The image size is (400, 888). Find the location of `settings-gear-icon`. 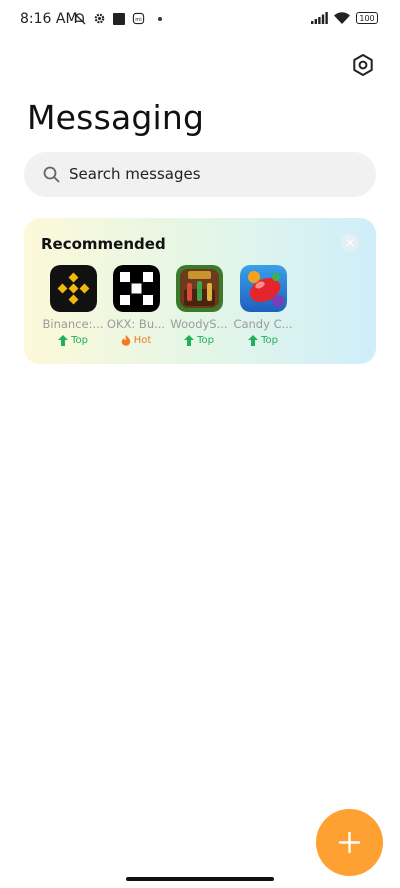

settings-gear-icon is located at coordinates (99, 18).